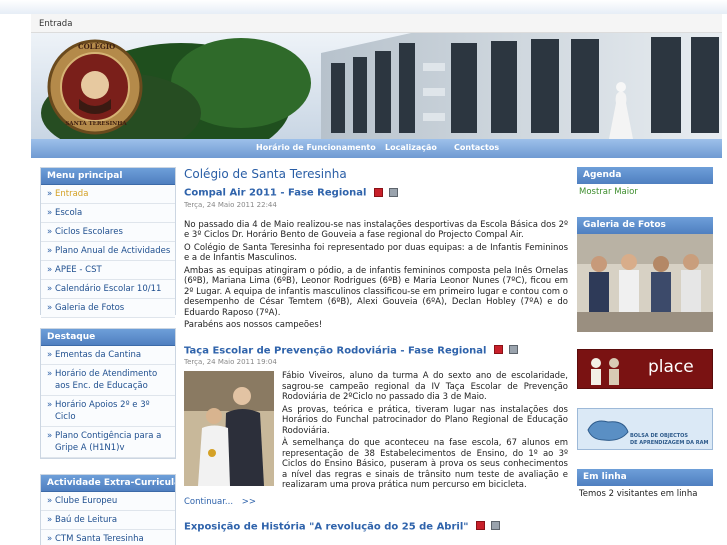 The image size is (727, 545). Describe the element at coordinates (108, 411) in the screenshot. I see `destaque-item-horario-apoios: Horário Apoios 2º e 3º Ciclo` at that location.